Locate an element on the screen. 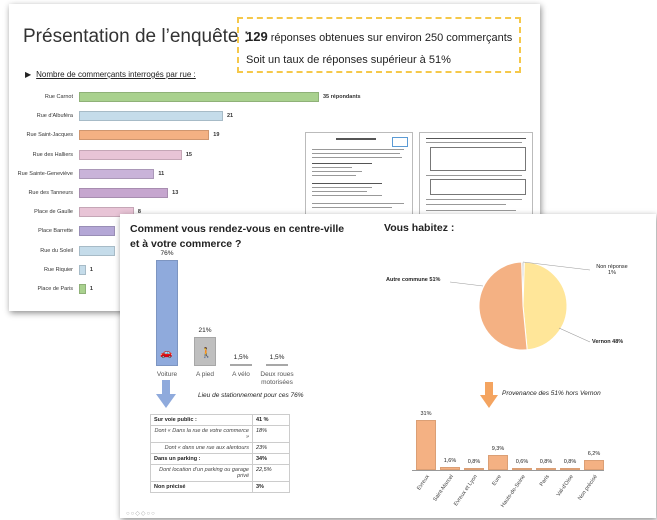 Image resolution: width=657 pixels, height=520 pixels. origin-caption: Provenance des 51% hors Vernon is located at coordinates (551, 393).